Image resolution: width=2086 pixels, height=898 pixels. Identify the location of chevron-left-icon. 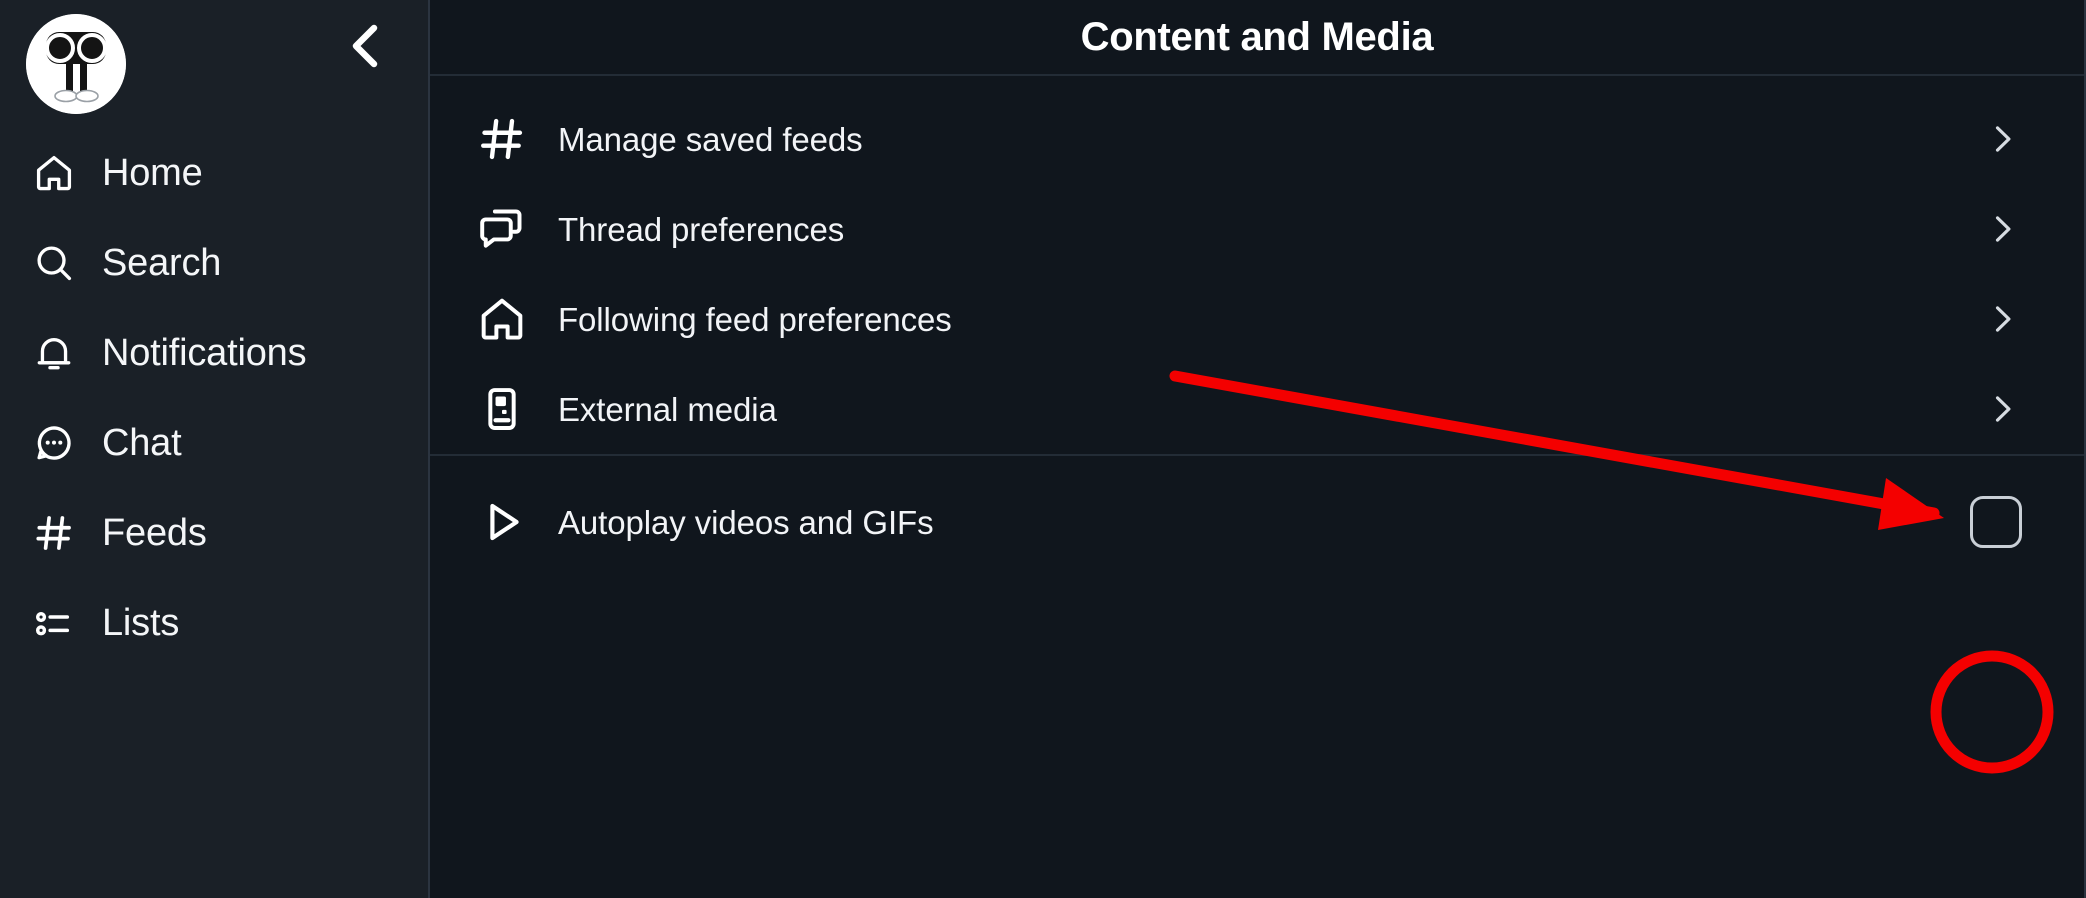
(365, 46).